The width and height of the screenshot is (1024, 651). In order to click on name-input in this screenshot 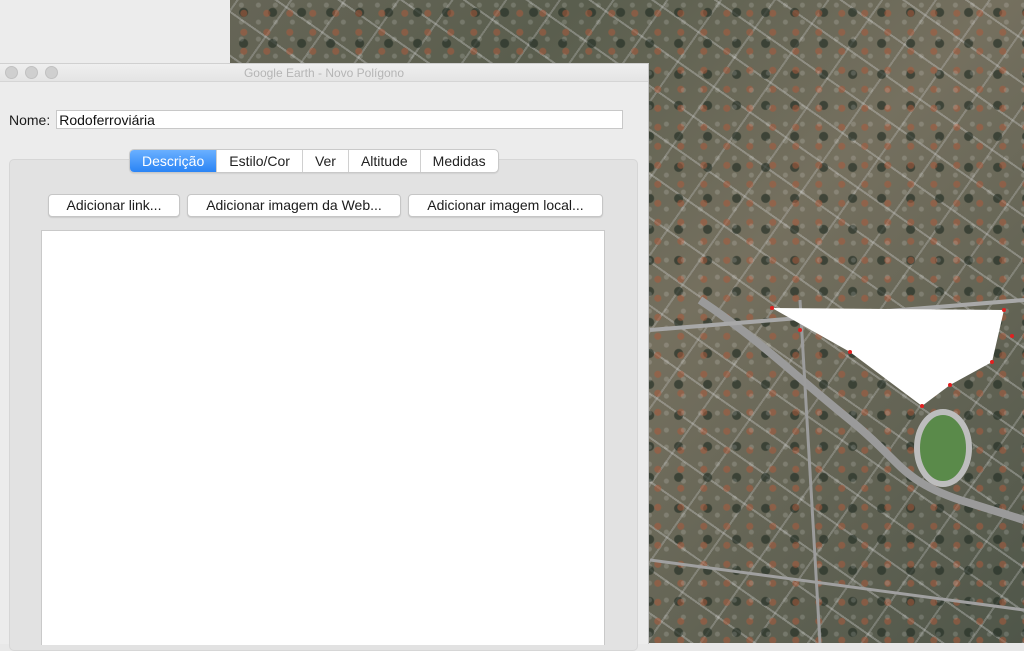, I will do `click(340, 119)`.